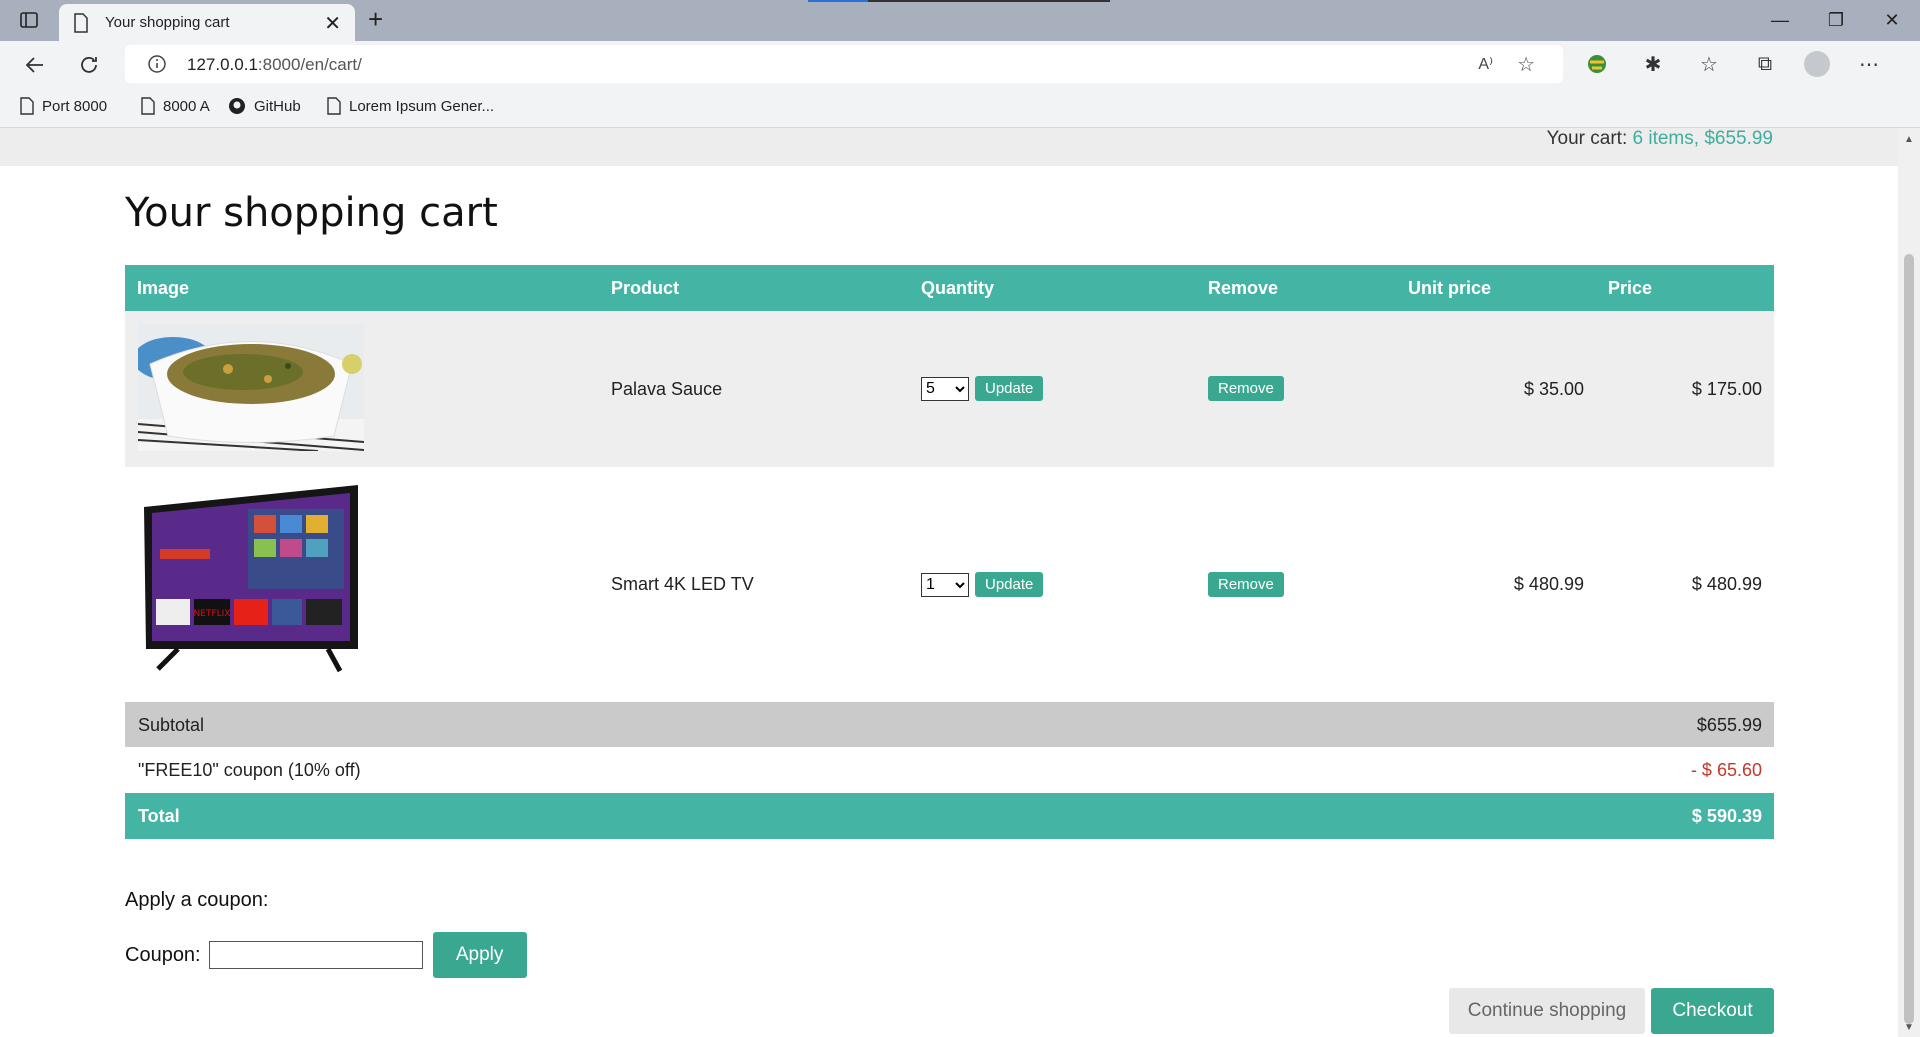 Image resolution: width=1920 pixels, height=1037 pixels. I want to click on cart-summary-link: 6 items, $655.99, so click(1703, 138).